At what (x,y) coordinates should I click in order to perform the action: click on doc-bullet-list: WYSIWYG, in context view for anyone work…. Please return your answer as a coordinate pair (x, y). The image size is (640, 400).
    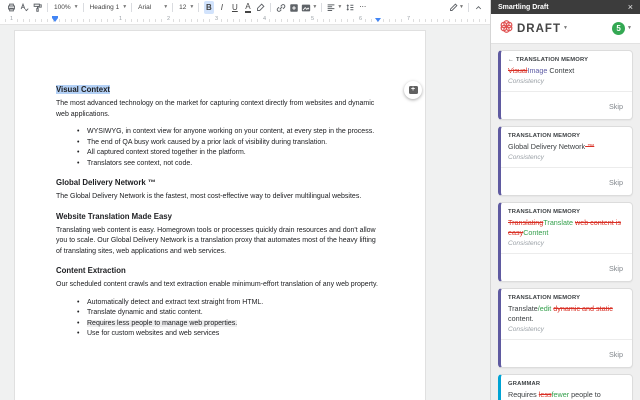
    Looking at the image, I should click on (218, 148).